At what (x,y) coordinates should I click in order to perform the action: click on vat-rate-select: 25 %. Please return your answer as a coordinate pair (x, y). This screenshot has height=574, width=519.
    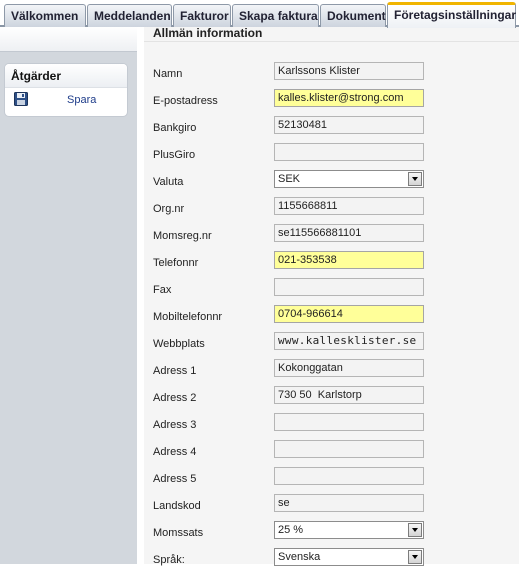
    Looking at the image, I should click on (349, 530).